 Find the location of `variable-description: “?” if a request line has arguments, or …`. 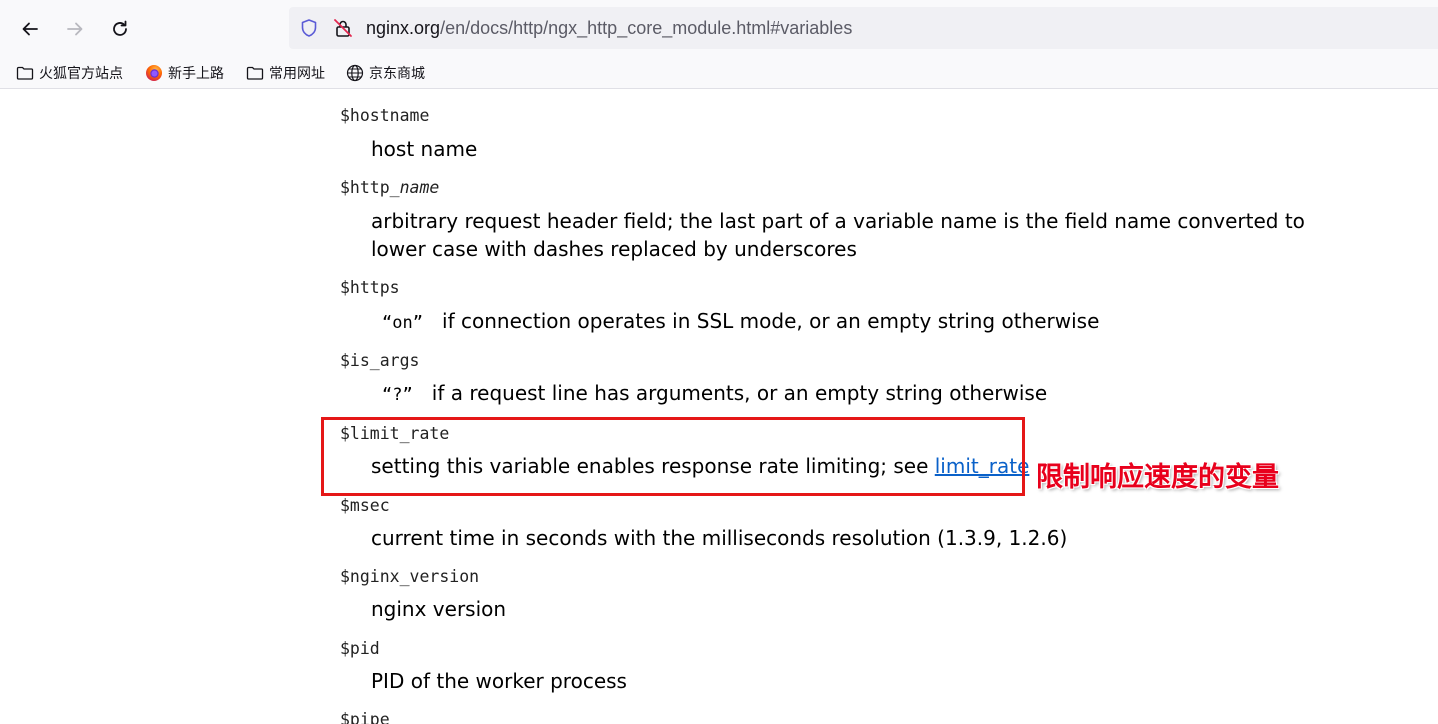

variable-description: “?” if a request line has arguments, or … is located at coordinates (862, 394).